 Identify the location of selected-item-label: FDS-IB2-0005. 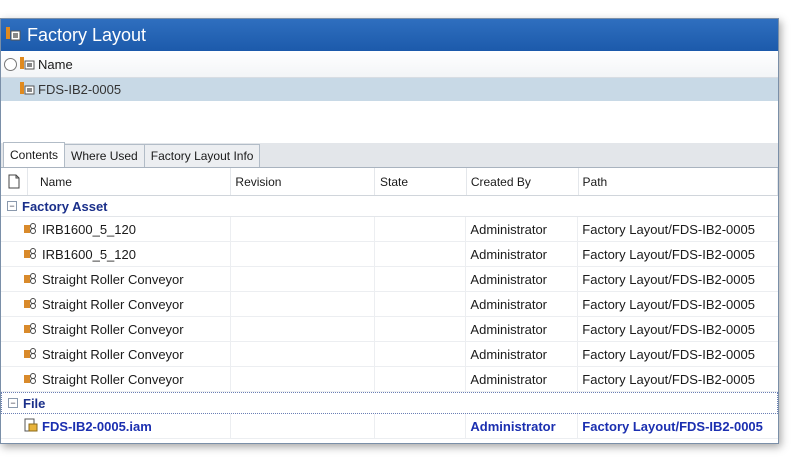
(80, 89).